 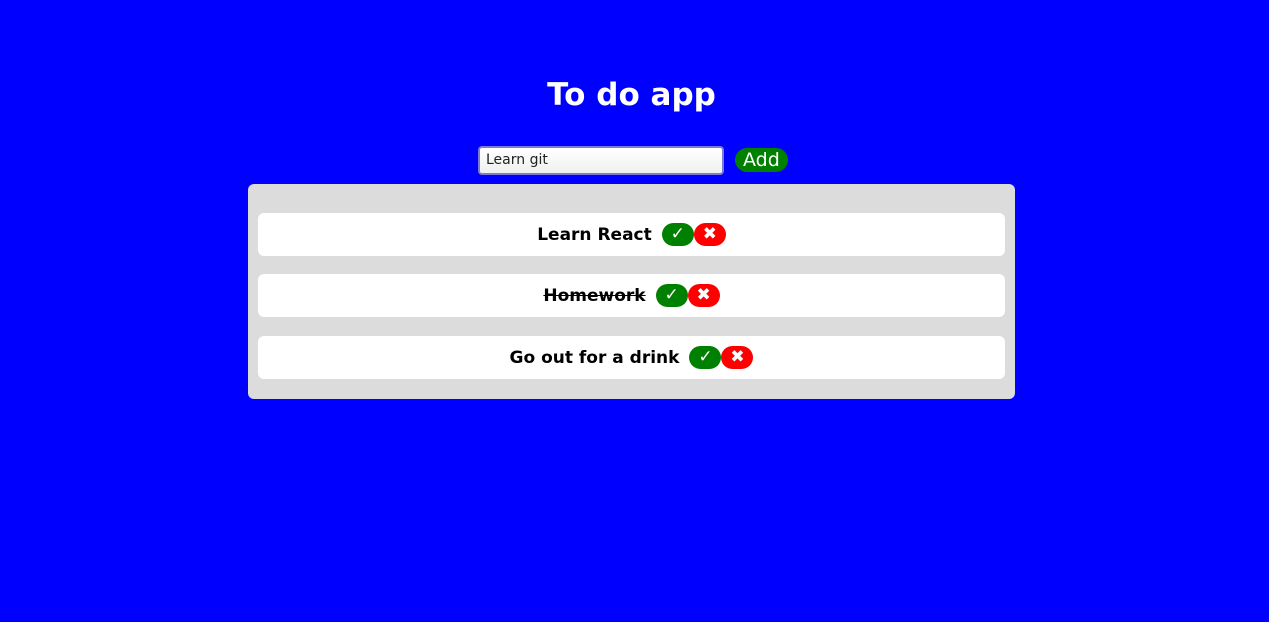 What do you see at coordinates (595, 358) in the screenshot?
I see `todo-text: Go out for a drink` at bounding box center [595, 358].